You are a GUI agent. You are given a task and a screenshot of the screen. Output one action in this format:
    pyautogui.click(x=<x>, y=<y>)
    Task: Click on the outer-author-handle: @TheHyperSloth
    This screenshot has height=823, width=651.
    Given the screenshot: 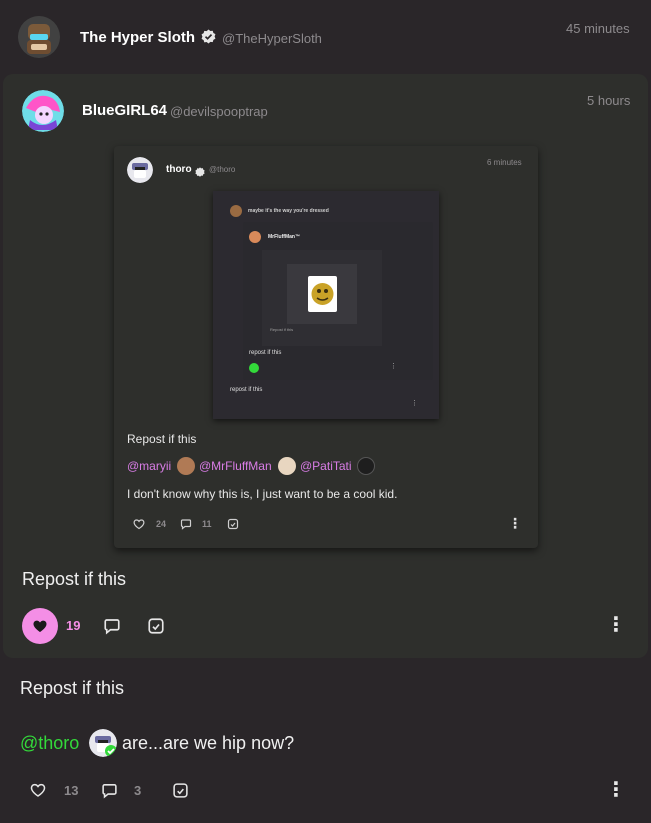 What is the action you would take?
    pyautogui.click(x=272, y=38)
    